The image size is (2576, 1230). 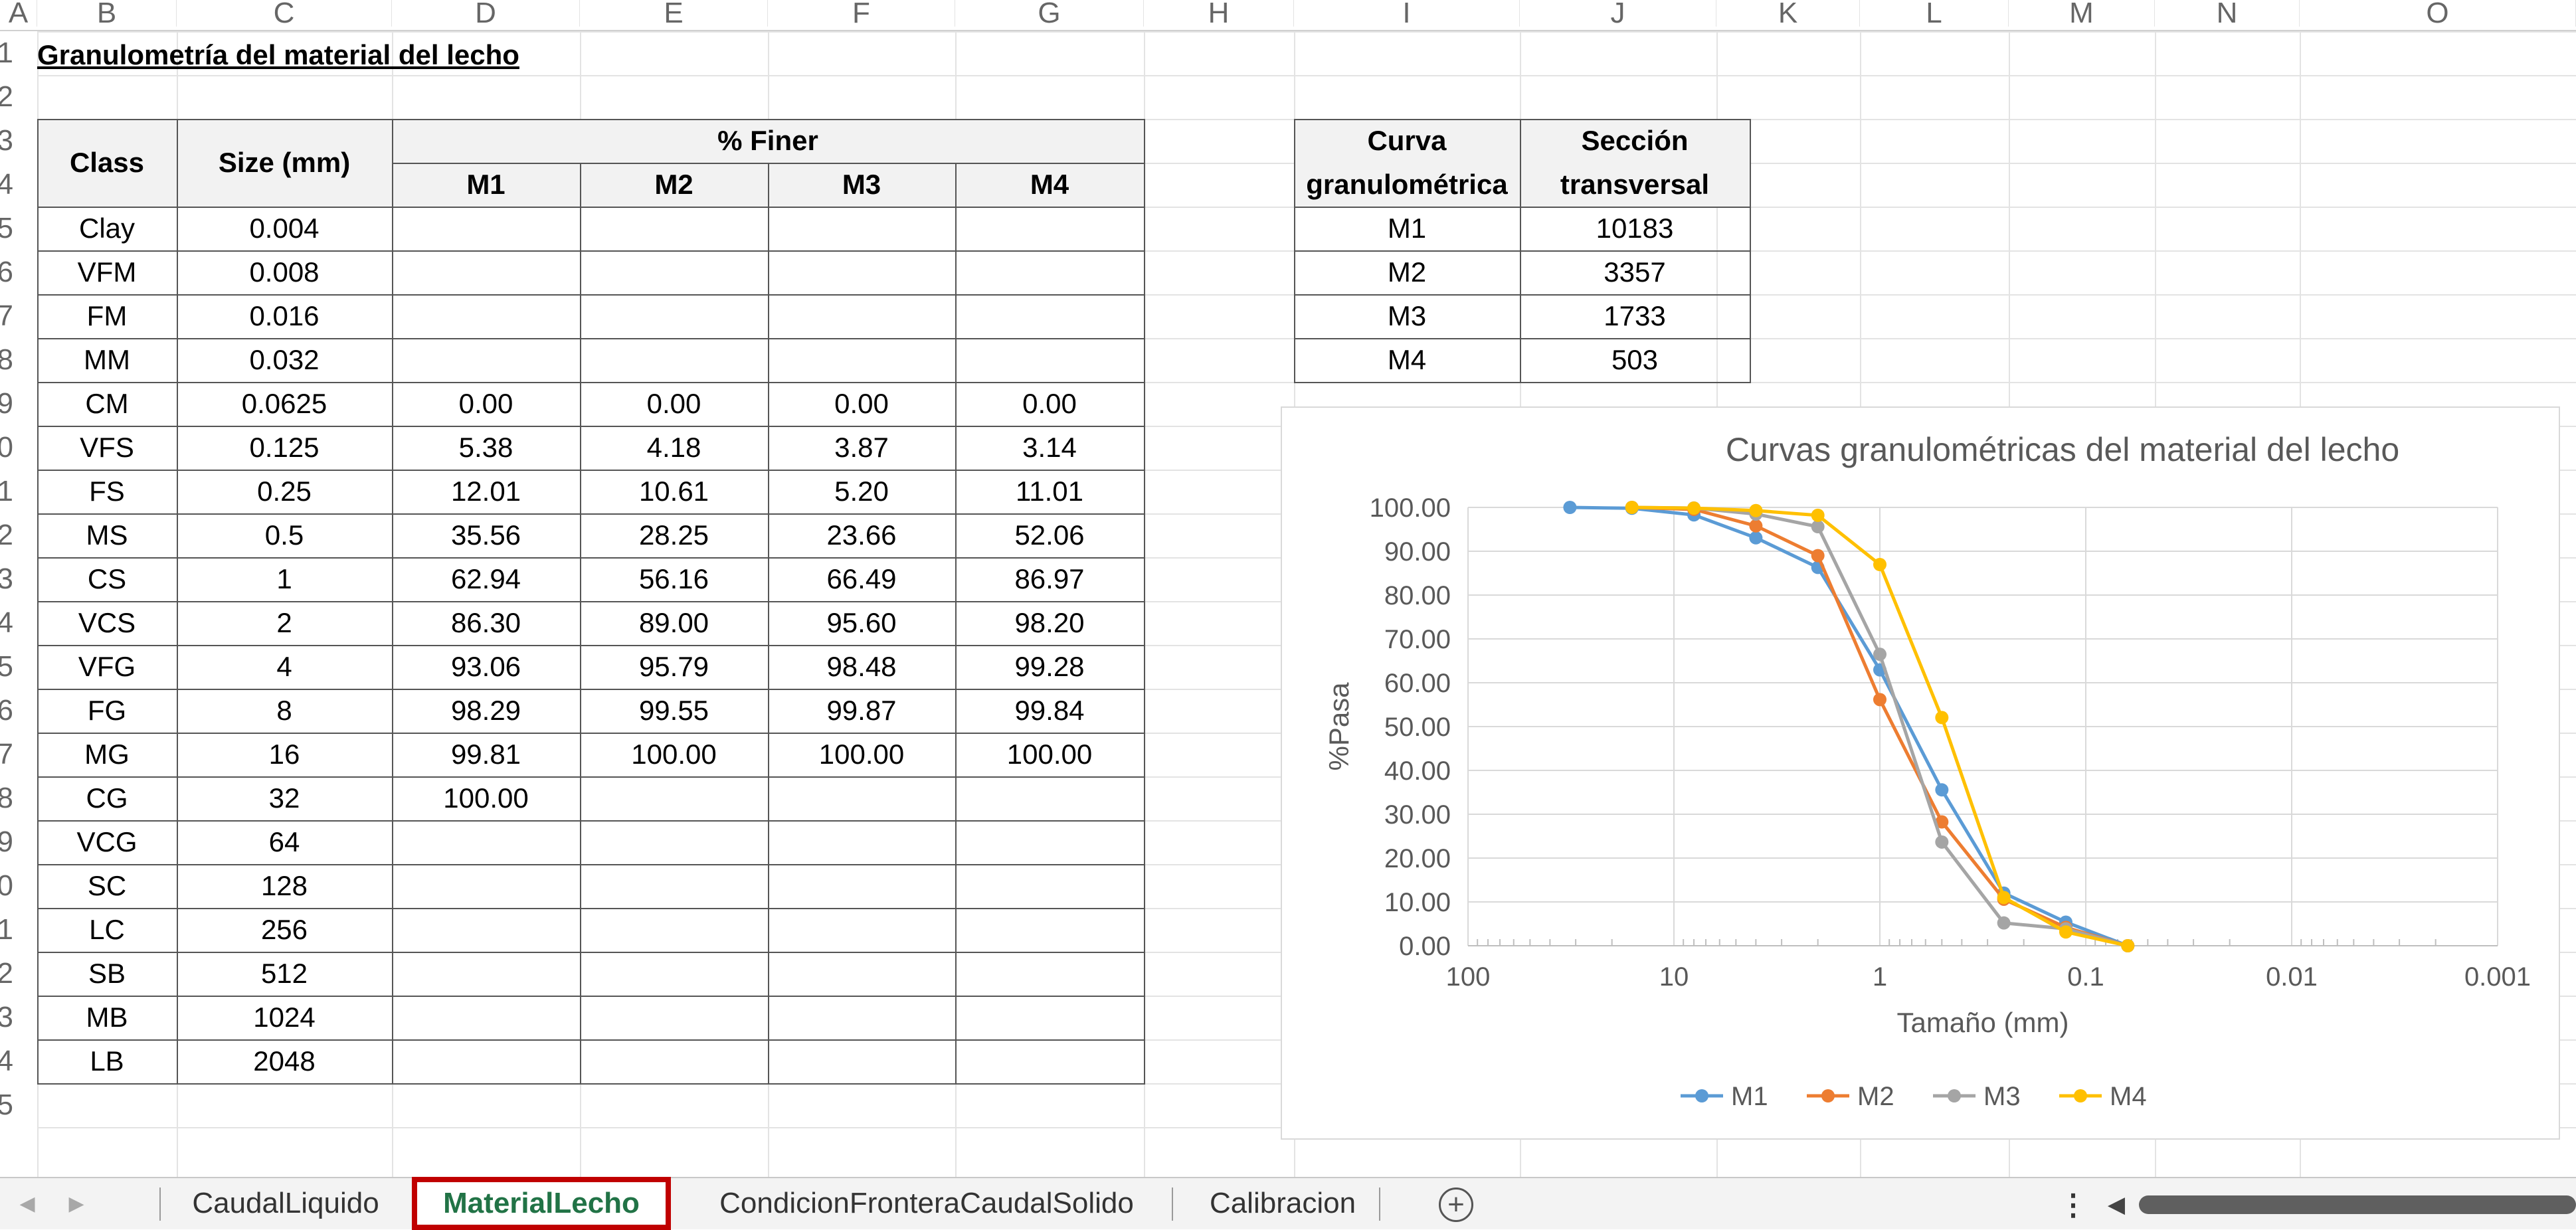 What do you see at coordinates (1049, 754) in the screenshot?
I see `finer-cell-m4: 100.00` at bounding box center [1049, 754].